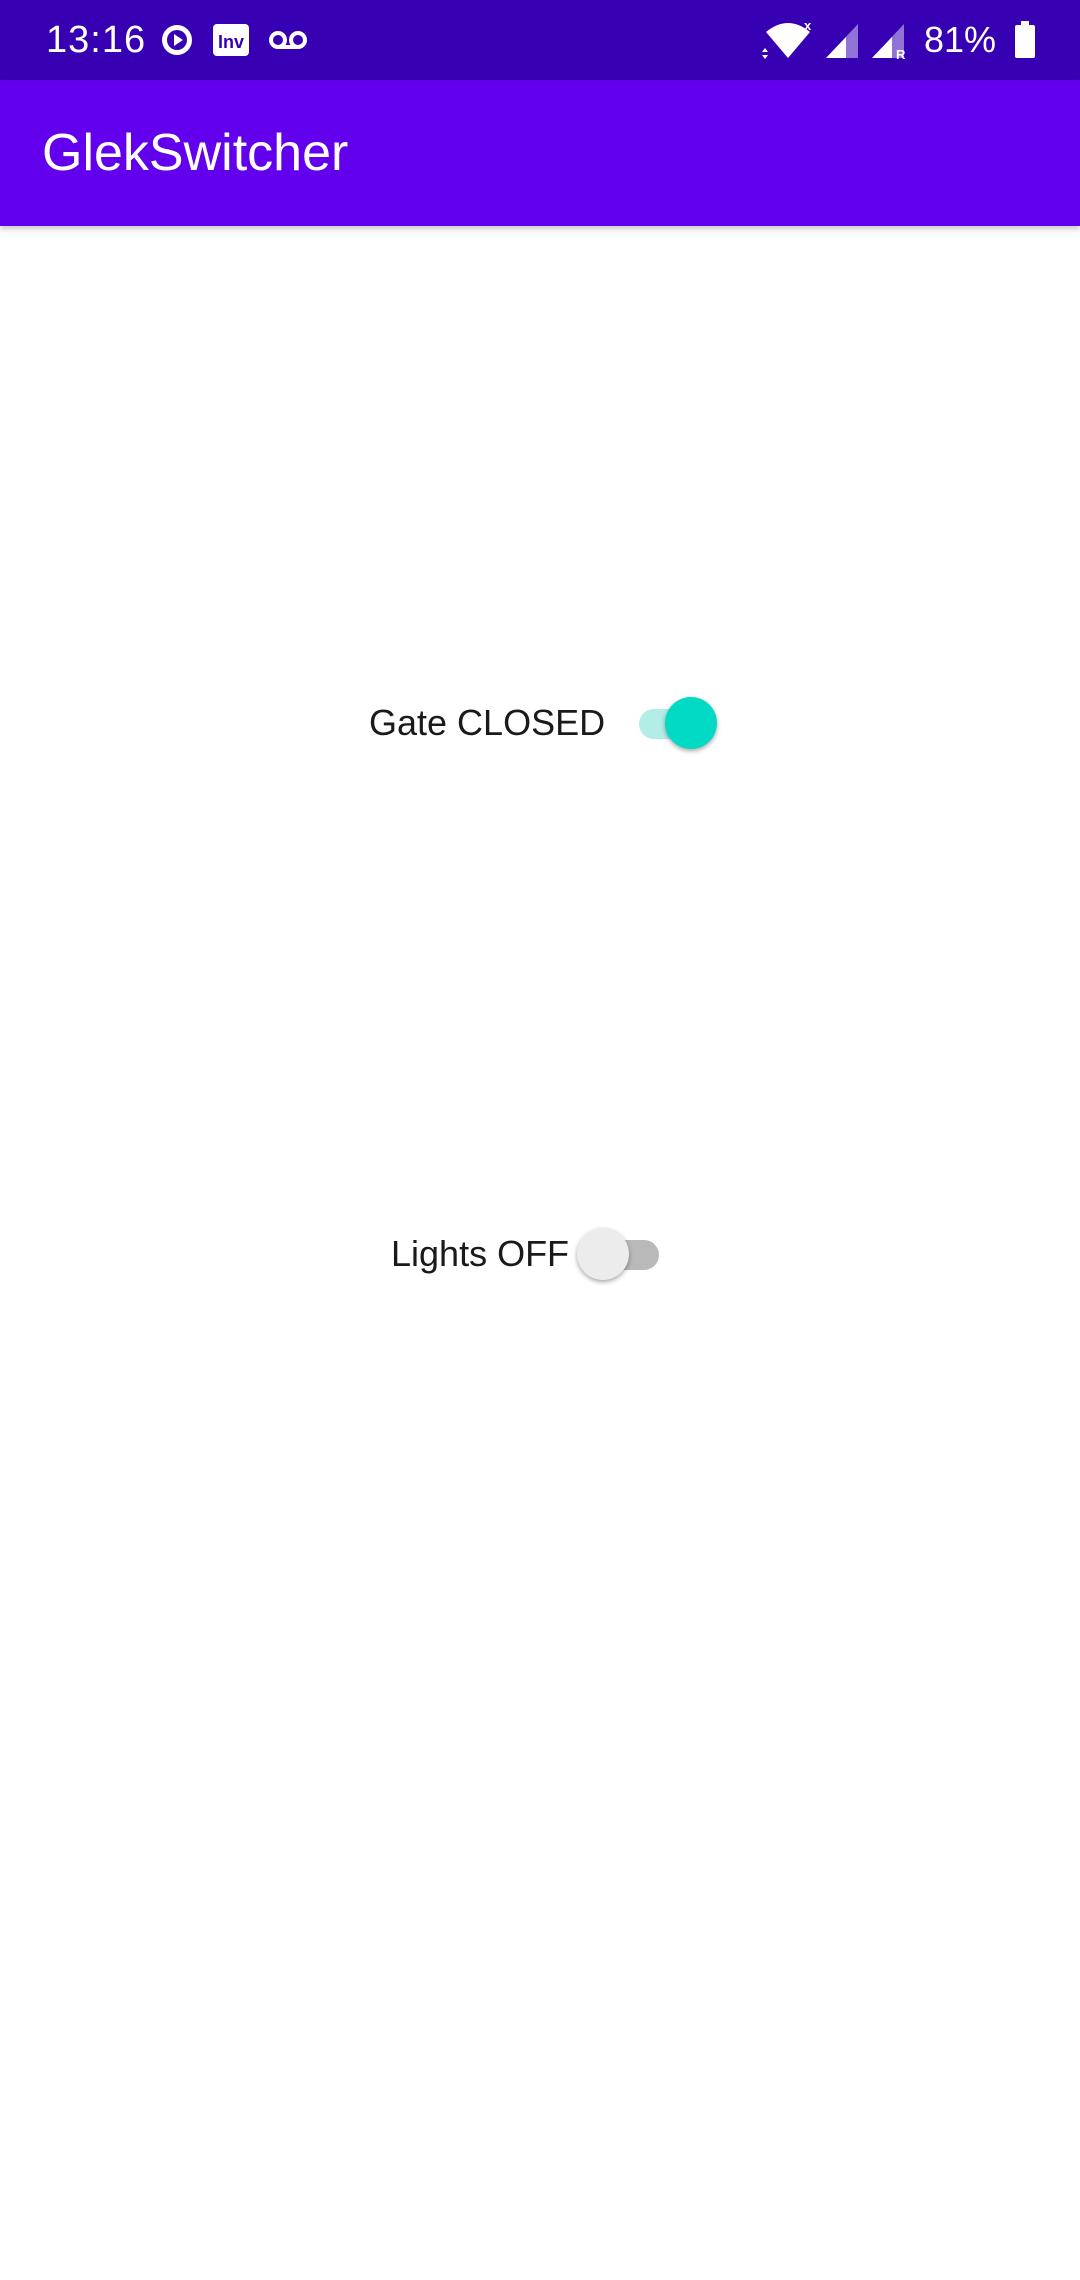 The height and width of the screenshot is (2280, 1080). Describe the element at coordinates (888, 42) in the screenshot. I see `signal-roaming-icon: R` at that location.